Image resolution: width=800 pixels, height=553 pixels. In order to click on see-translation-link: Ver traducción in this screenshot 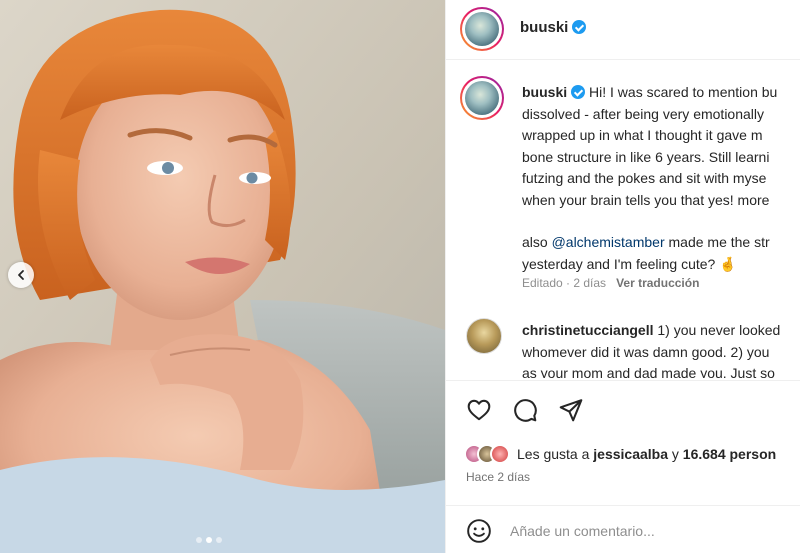, I will do `click(657, 283)`.